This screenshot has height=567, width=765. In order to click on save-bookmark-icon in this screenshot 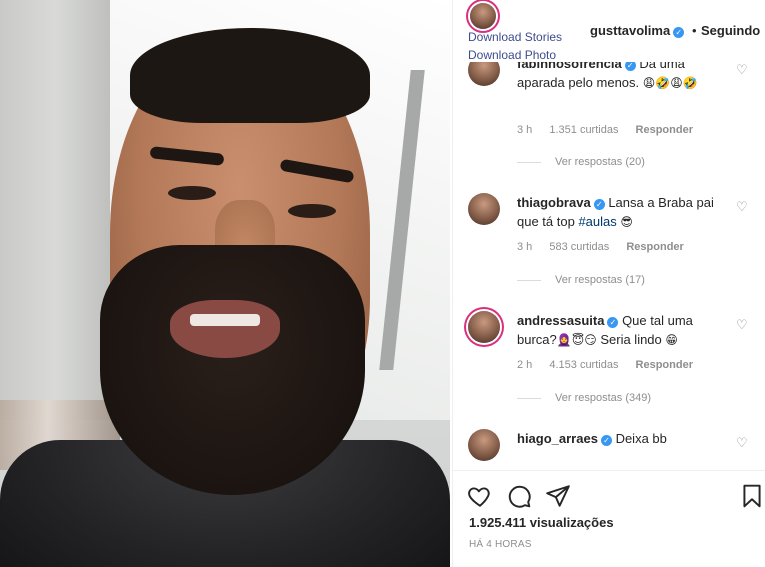, I will do `click(752, 496)`.